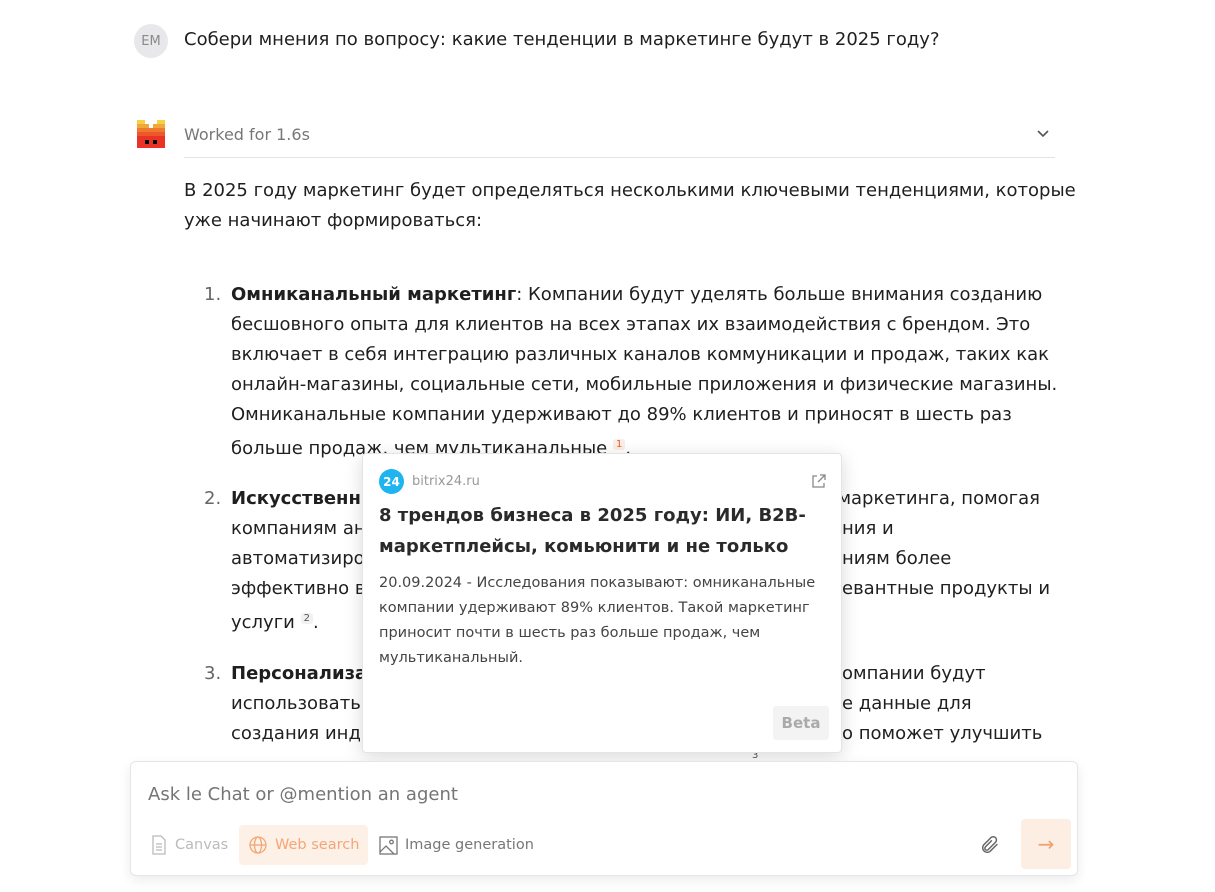 The height and width of the screenshot is (892, 1215). Describe the element at coordinates (619, 157) in the screenshot. I see `divider` at that location.